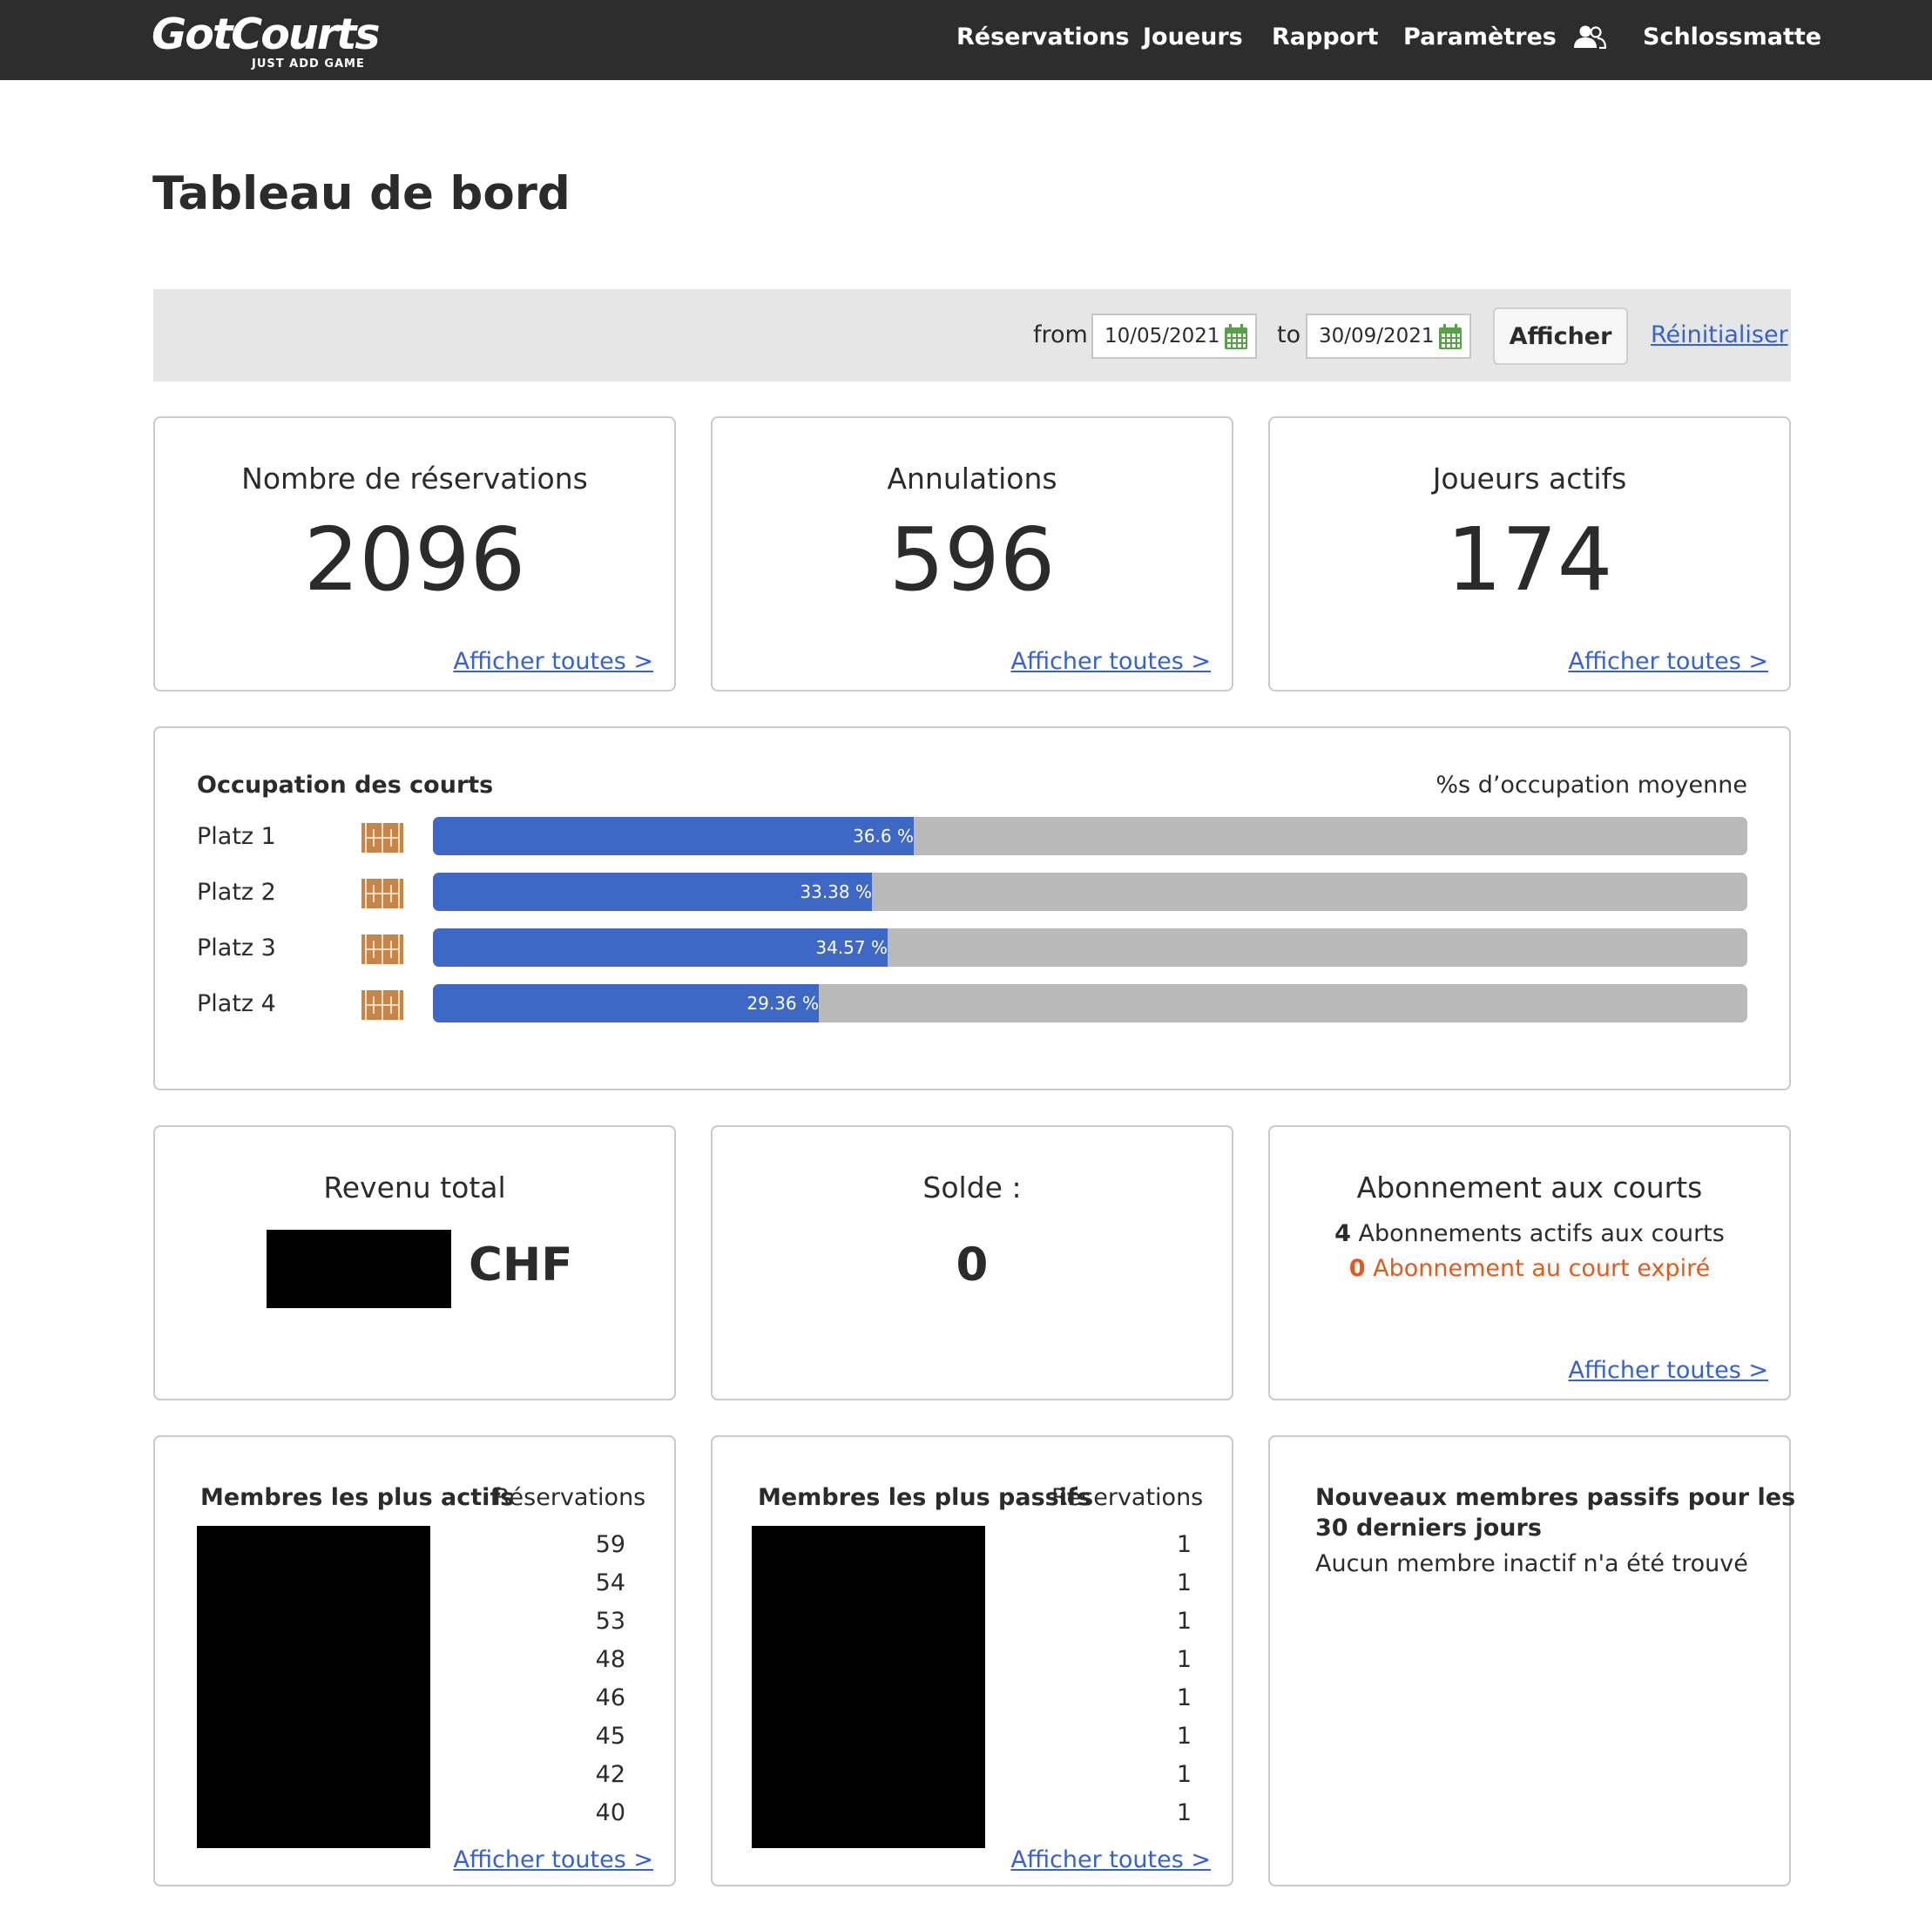 This screenshot has width=1932, height=1923. I want to click on gotcourts-logo: GotCourts JUST ADD GAME, so click(266, 40).